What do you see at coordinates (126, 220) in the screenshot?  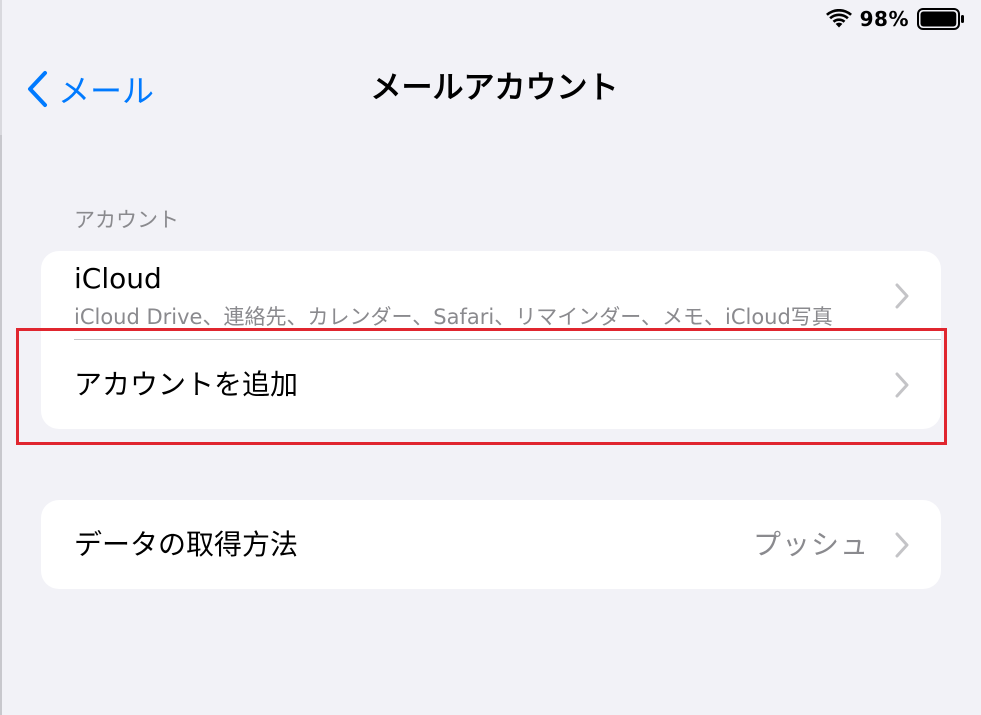 I see `section-header-accounts: アカウント` at bounding box center [126, 220].